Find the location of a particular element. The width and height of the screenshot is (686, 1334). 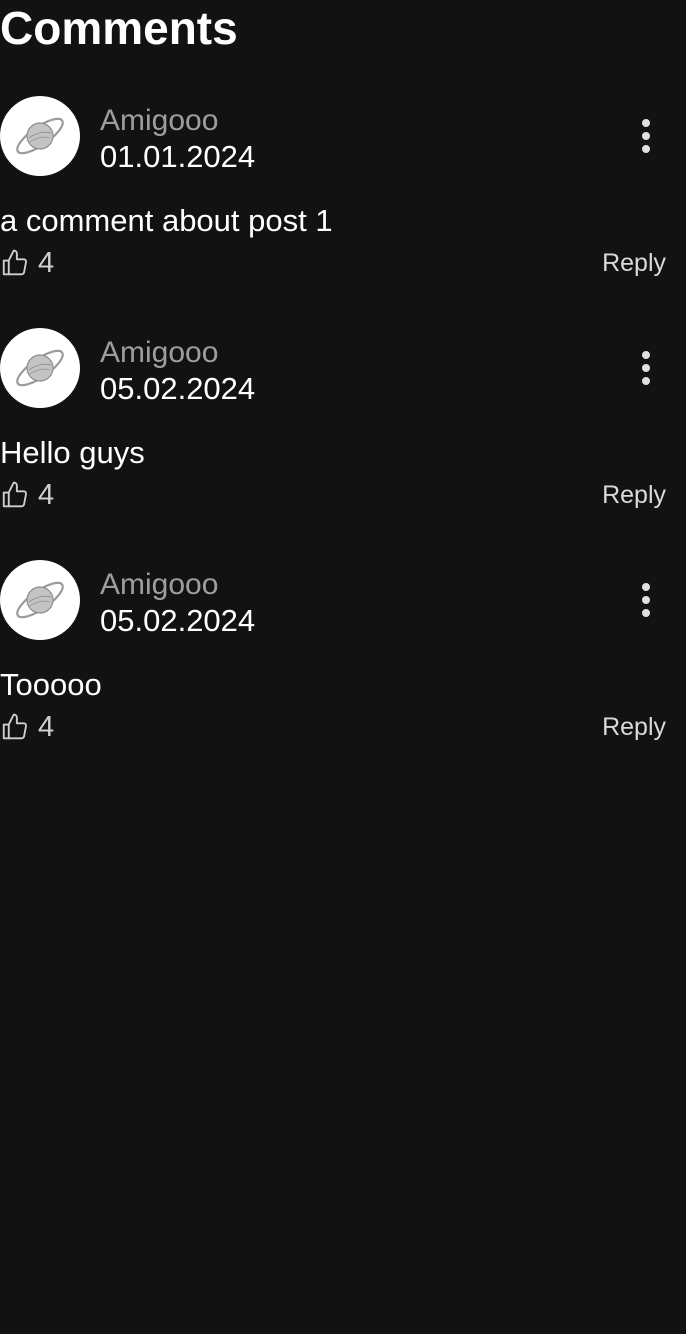

comment-date: 01.01.2024 is located at coordinates (178, 156).